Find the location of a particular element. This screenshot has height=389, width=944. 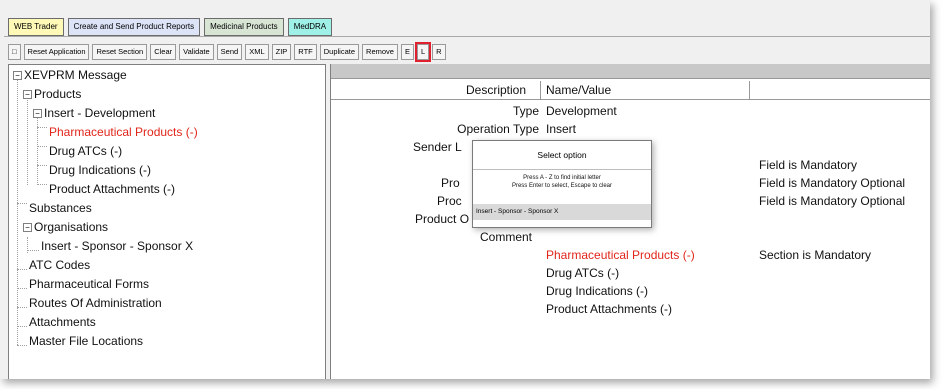

tab-create-and-send-product-reports: Create and Send Product Reports is located at coordinates (134, 27).